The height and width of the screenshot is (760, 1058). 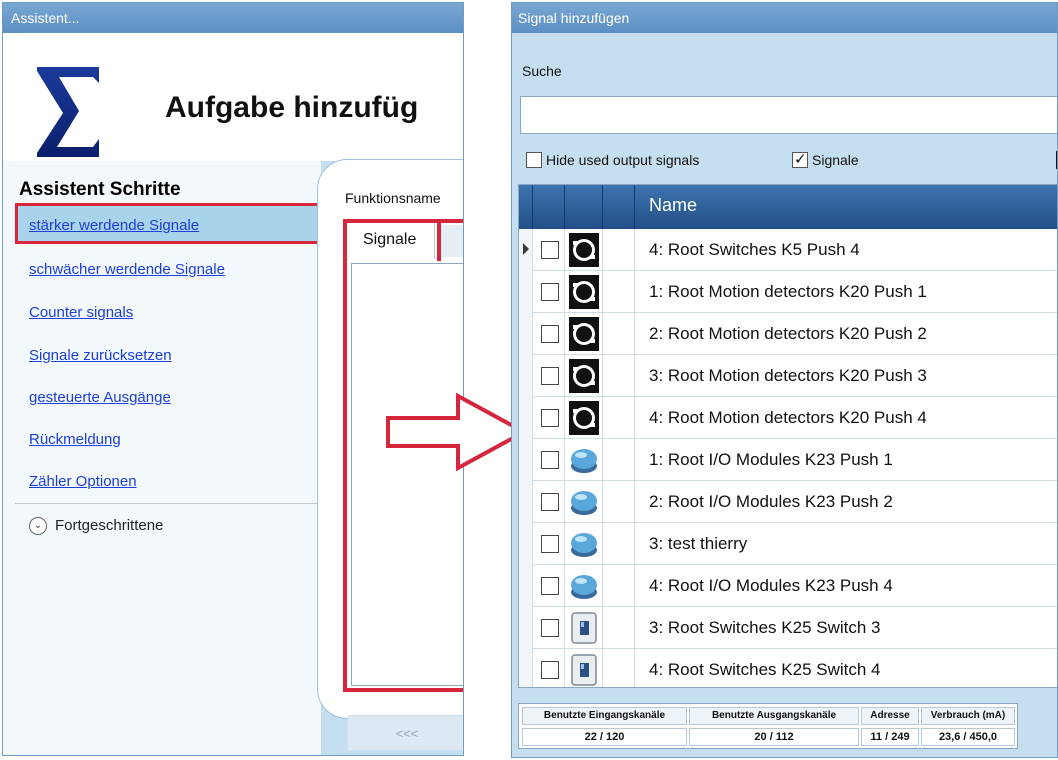 I want to click on search-input, so click(x=788, y=115).